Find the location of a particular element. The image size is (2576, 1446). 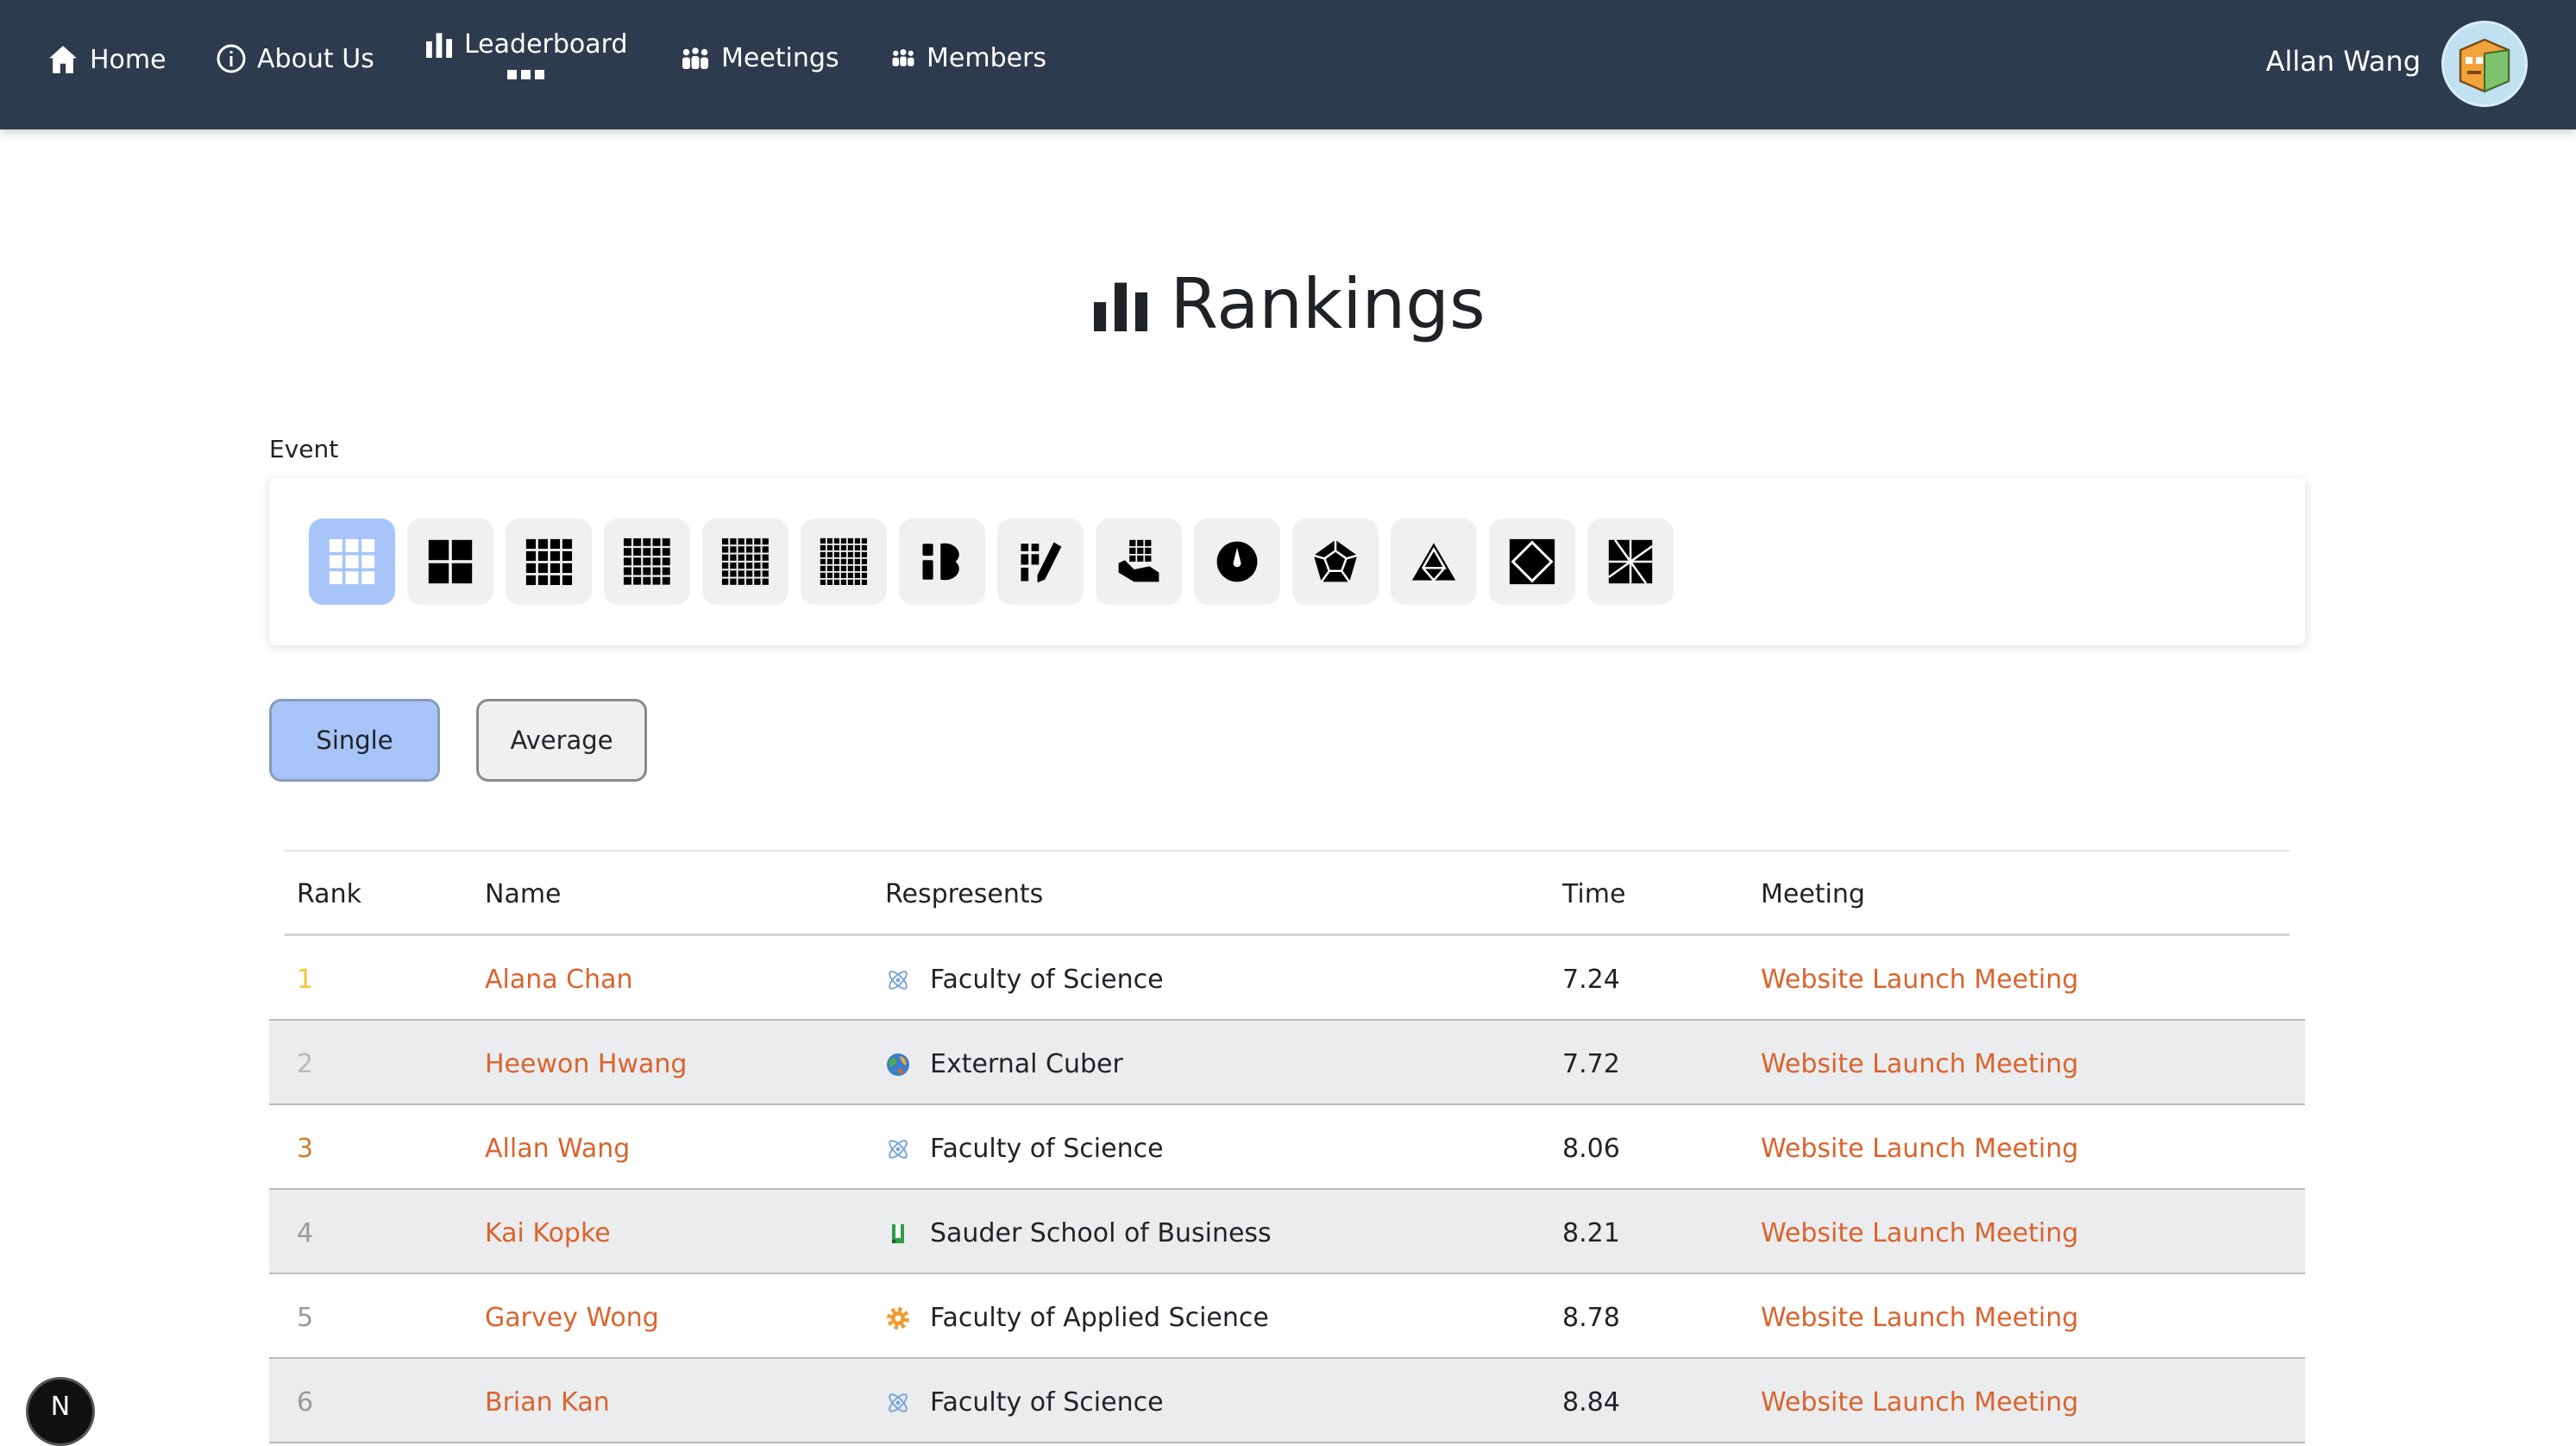

bar-chart-icon is located at coordinates (1121, 306).